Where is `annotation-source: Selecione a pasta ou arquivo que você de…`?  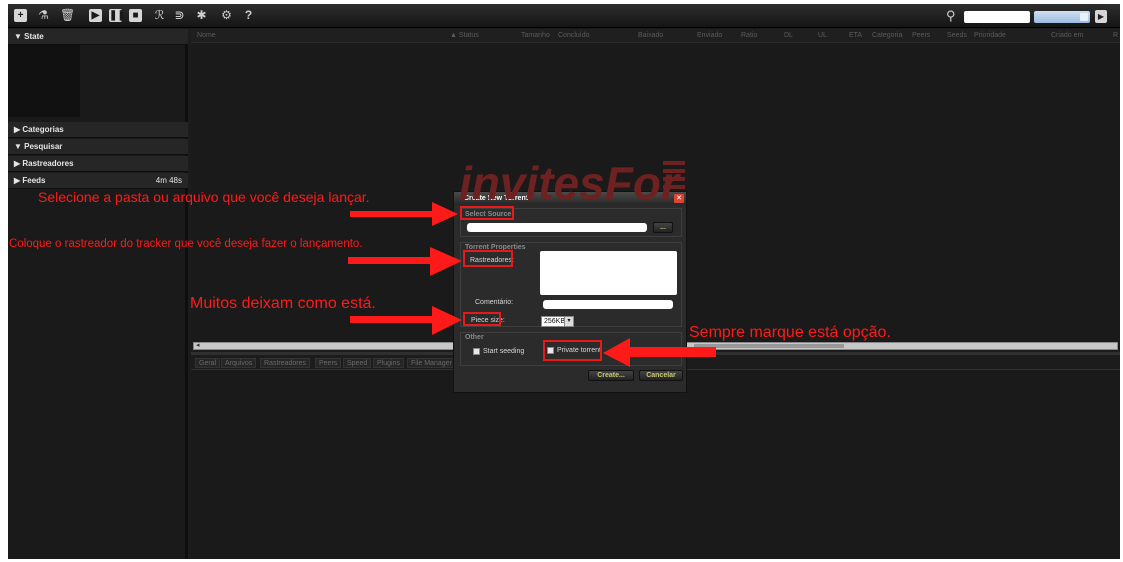 annotation-source: Selecione a pasta ou arquivo que você de… is located at coordinates (204, 197).